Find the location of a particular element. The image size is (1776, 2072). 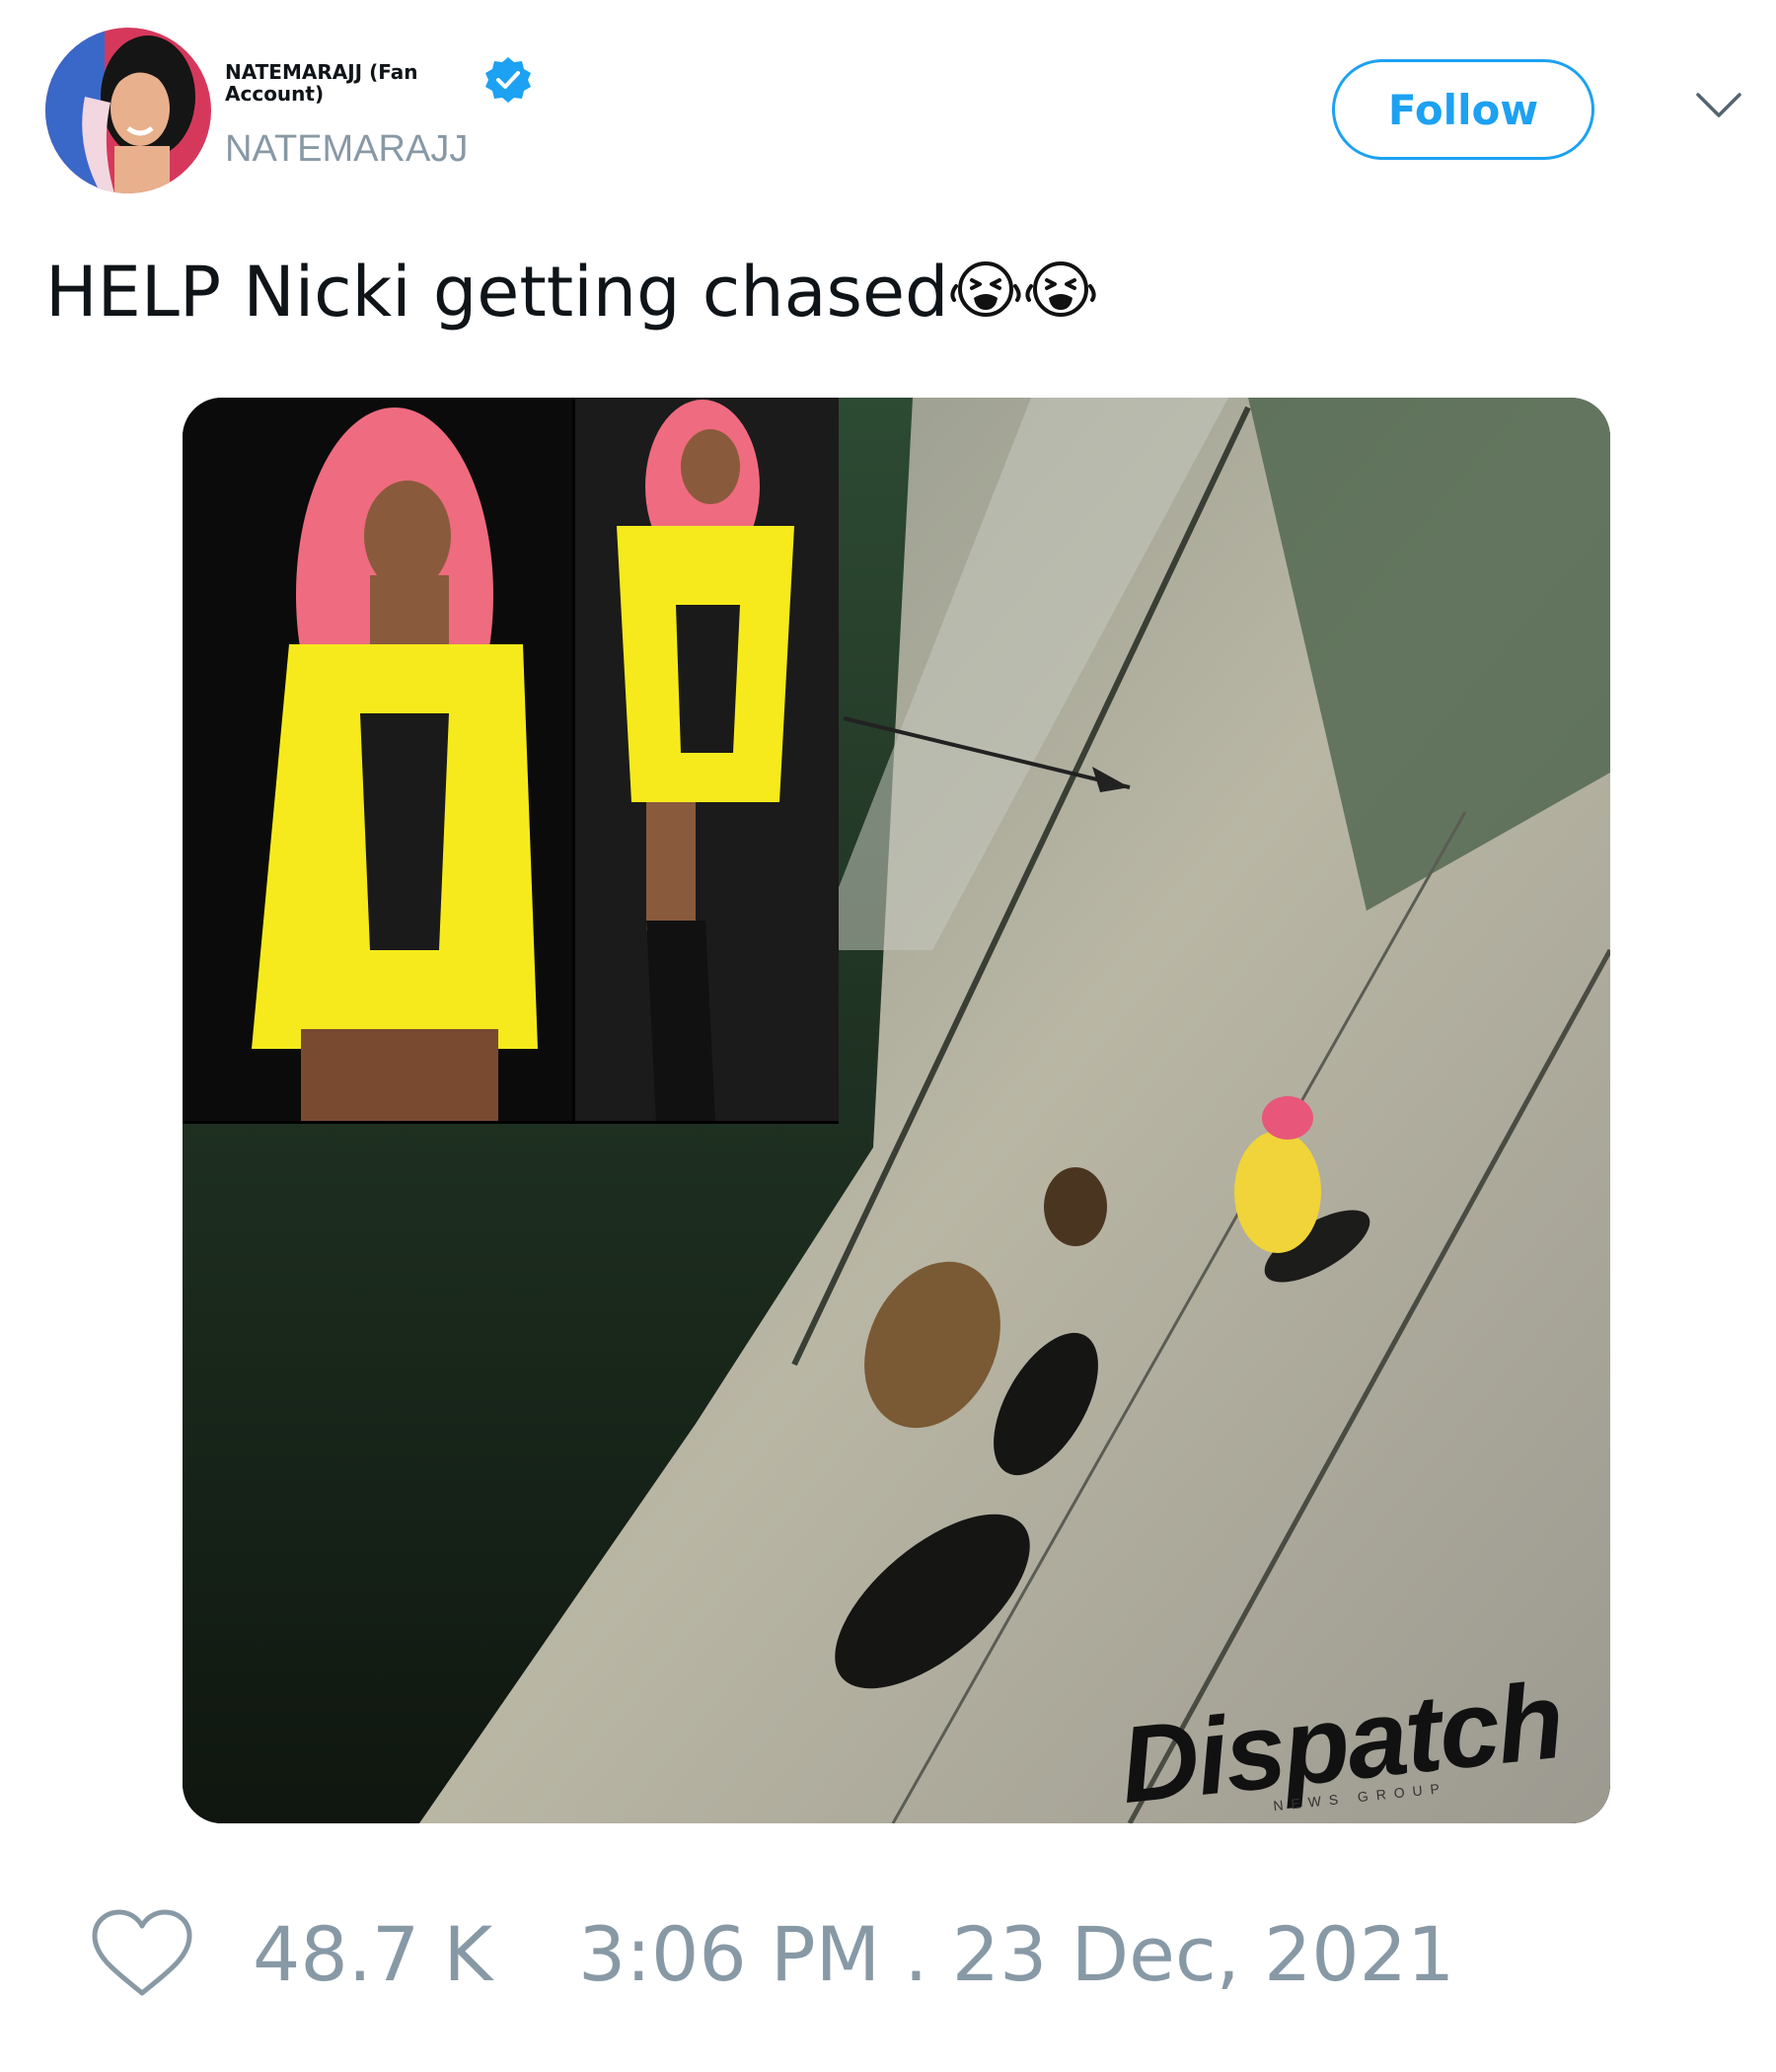

like-count: 48.7 K is located at coordinates (373, 1954).